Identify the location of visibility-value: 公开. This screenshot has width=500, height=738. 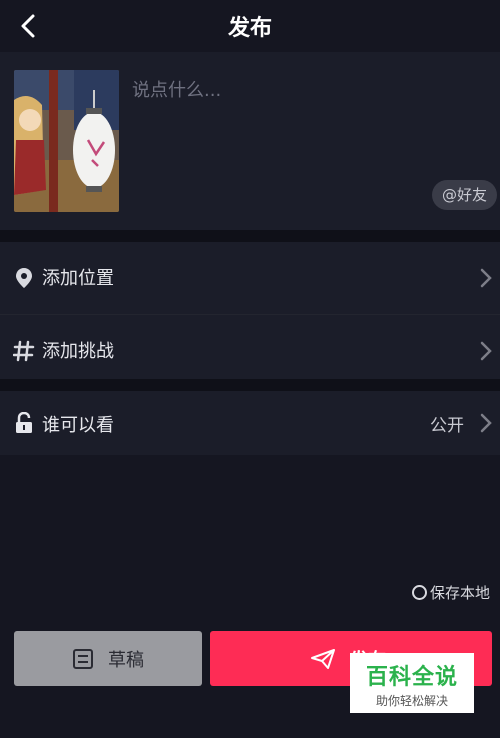
(447, 426).